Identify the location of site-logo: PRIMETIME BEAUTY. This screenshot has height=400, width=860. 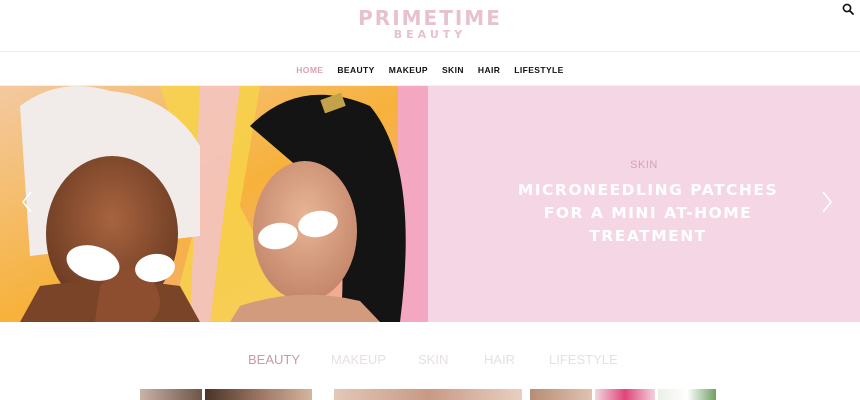
(430, 24).